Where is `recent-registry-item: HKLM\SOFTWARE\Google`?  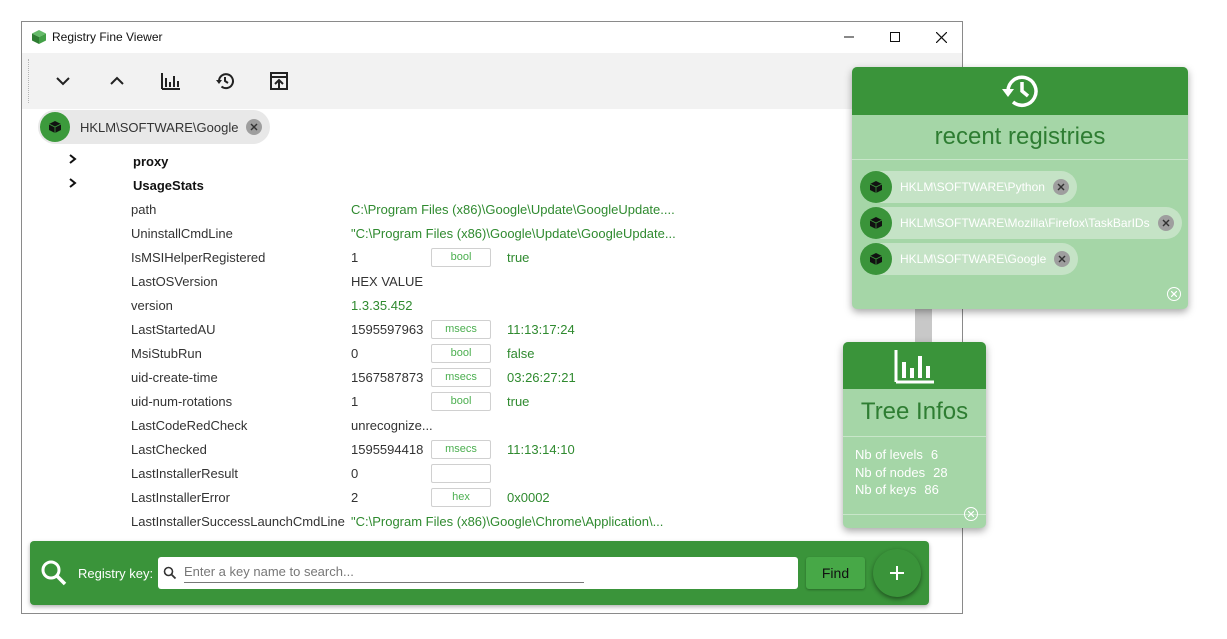 recent-registry-item: HKLM\SOFTWARE\Google is located at coordinates (969, 259).